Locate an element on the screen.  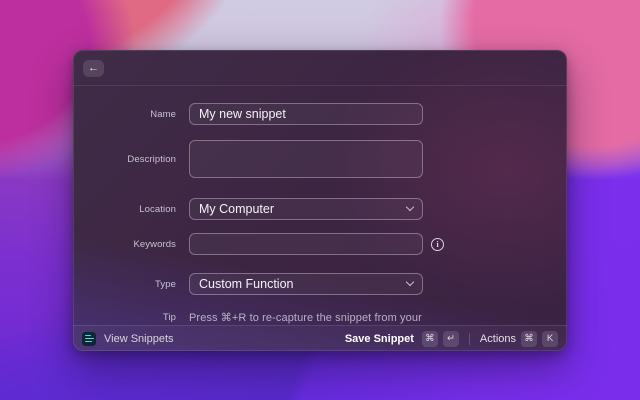
location-label: Location is located at coordinates (157, 209).